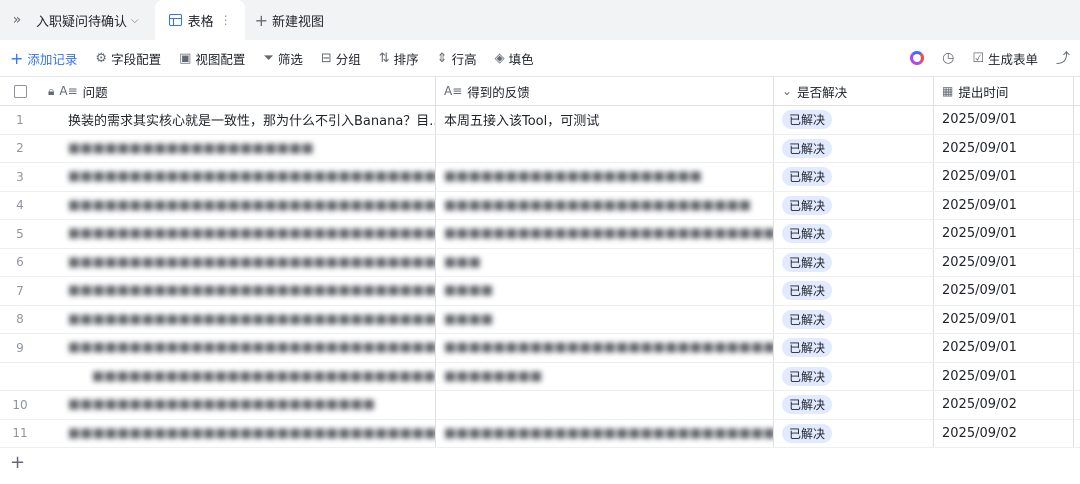 Image resolution: width=1080 pixels, height=484 pixels. What do you see at coordinates (605, 262) in the screenshot?
I see `cell-feedback: ■■■` at bounding box center [605, 262].